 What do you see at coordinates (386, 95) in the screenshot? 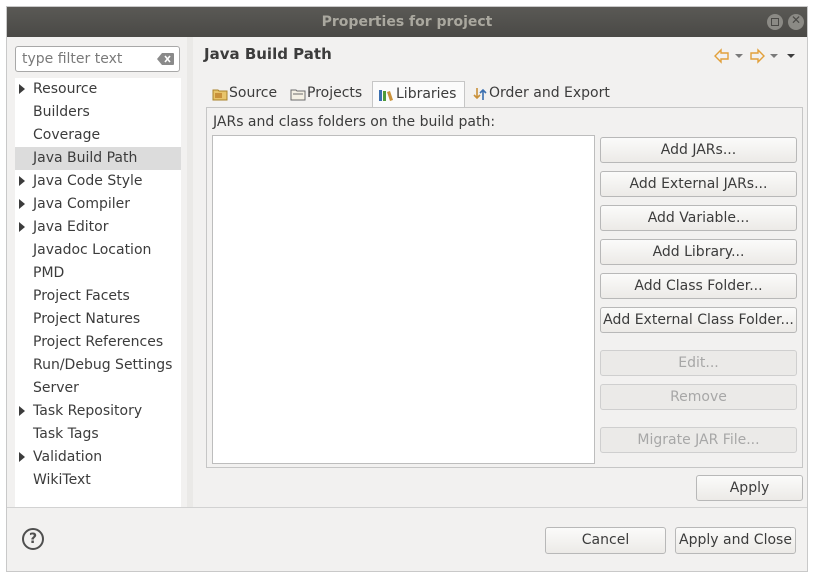
I see `libraries-icon` at bounding box center [386, 95].